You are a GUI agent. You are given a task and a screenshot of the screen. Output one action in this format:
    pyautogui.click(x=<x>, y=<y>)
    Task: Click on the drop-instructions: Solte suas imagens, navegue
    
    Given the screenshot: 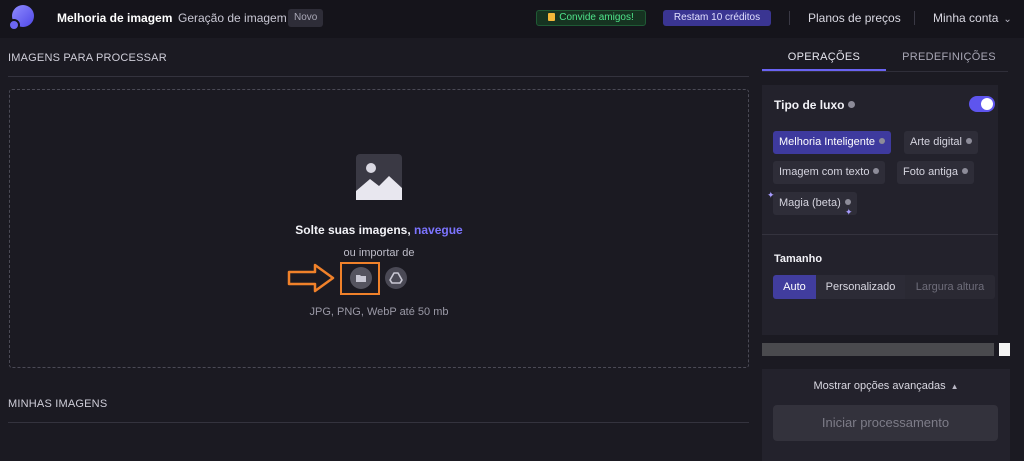 What is the action you would take?
    pyautogui.click(x=379, y=230)
    